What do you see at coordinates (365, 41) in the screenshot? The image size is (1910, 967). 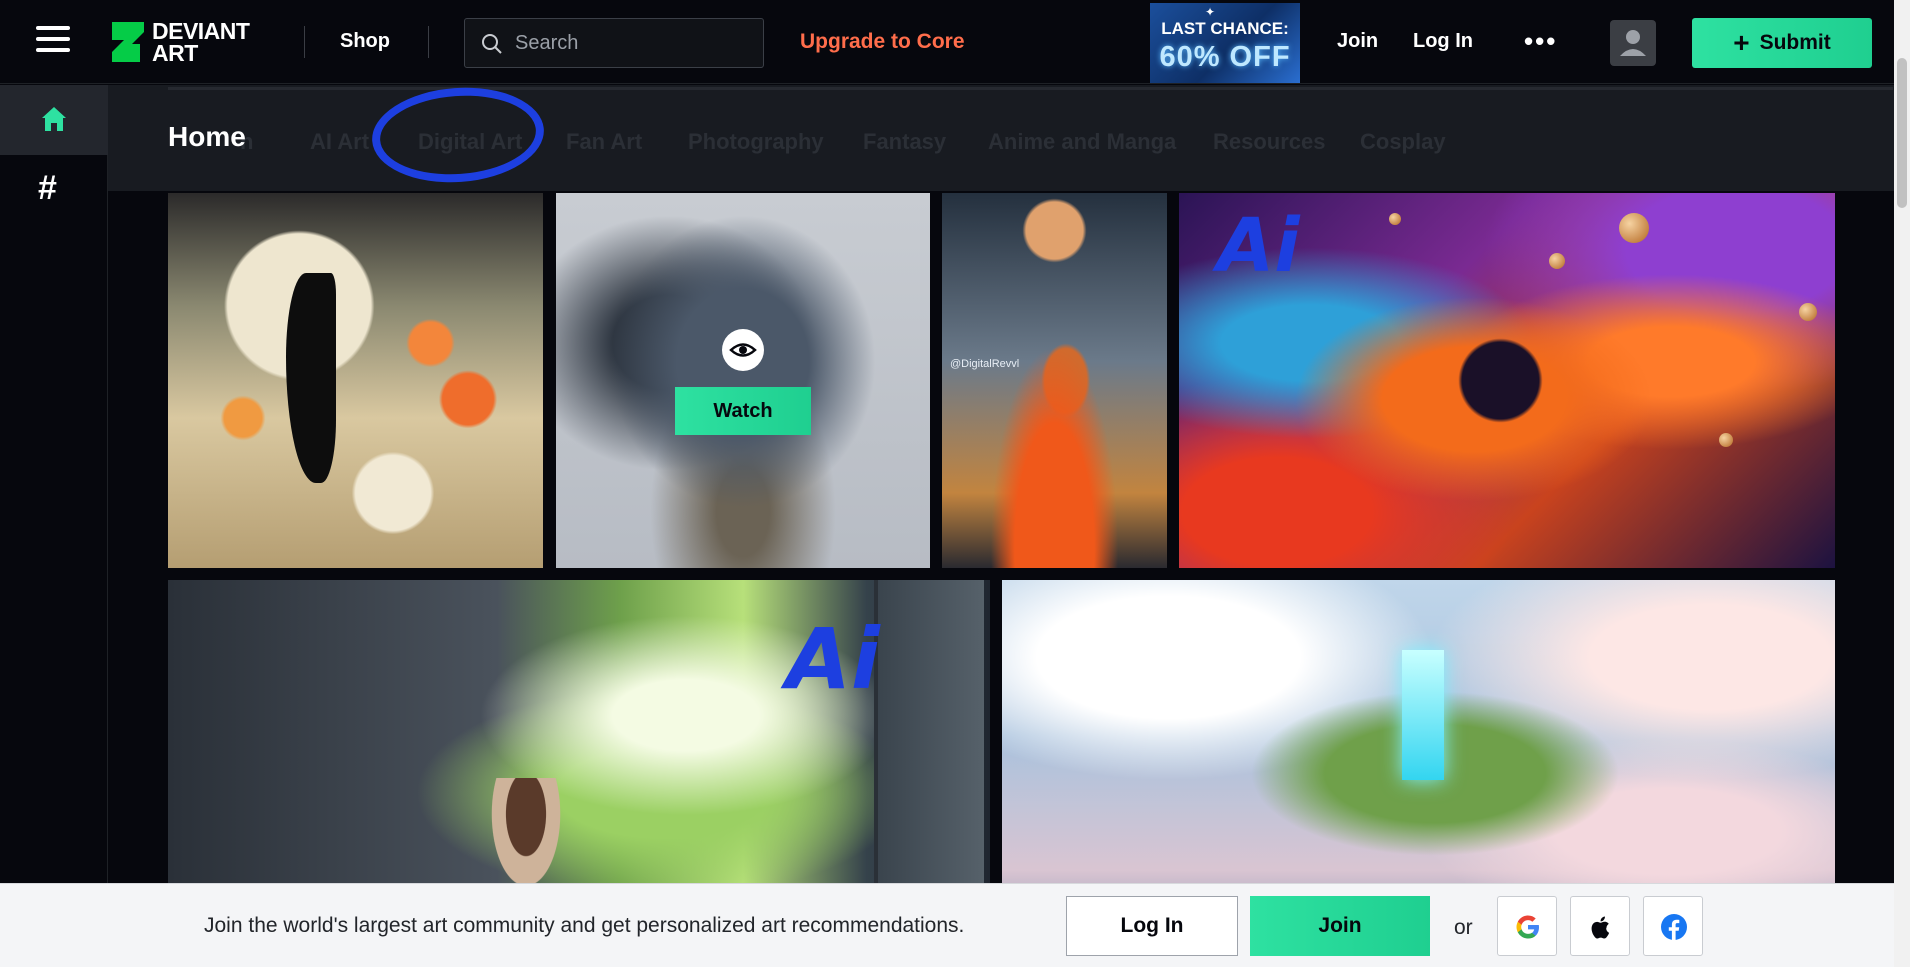 I see `shop-link: Shop` at bounding box center [365, 41].